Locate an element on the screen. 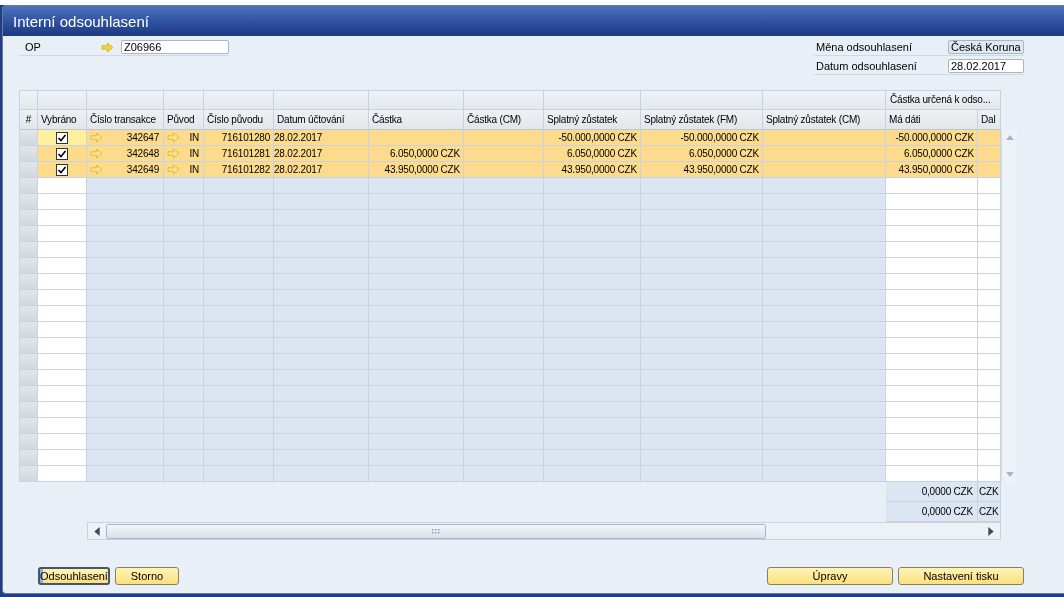 The image size is (1064, 597). dialog-button: Úpravy is located at coordinates (830, 576).